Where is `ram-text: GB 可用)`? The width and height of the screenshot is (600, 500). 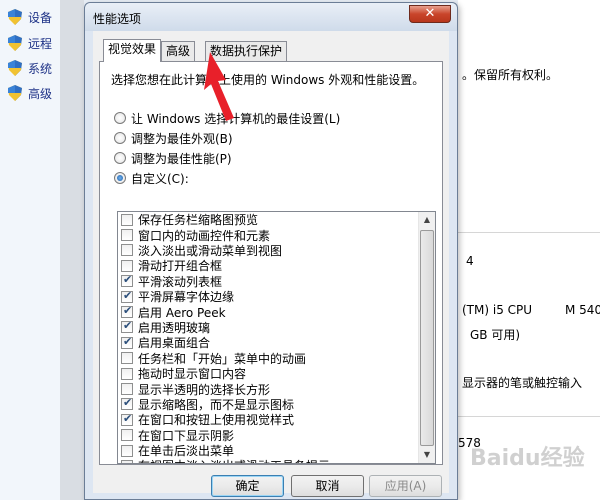 ram-text: GB 可用) is located at coordinates (495, 335).